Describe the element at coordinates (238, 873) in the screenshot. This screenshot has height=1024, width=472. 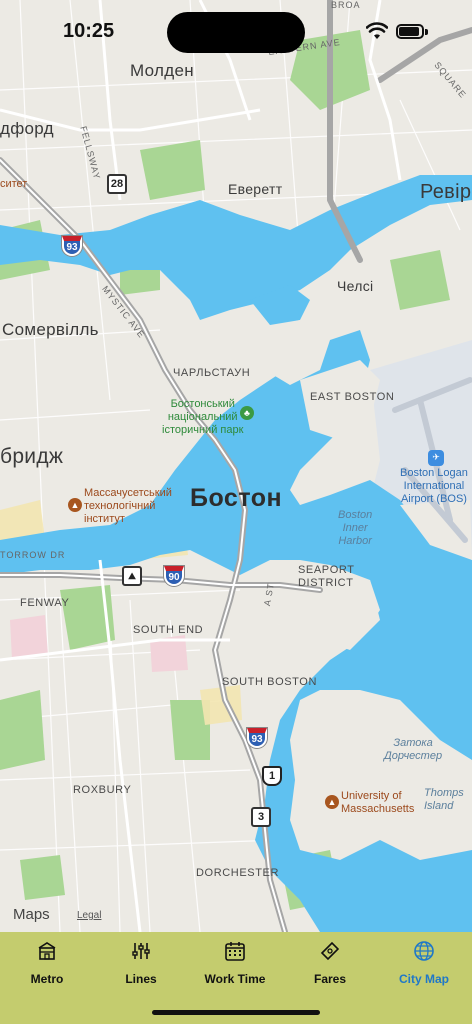
I see `map-label-dorchester: DORCHESTER` at that location.